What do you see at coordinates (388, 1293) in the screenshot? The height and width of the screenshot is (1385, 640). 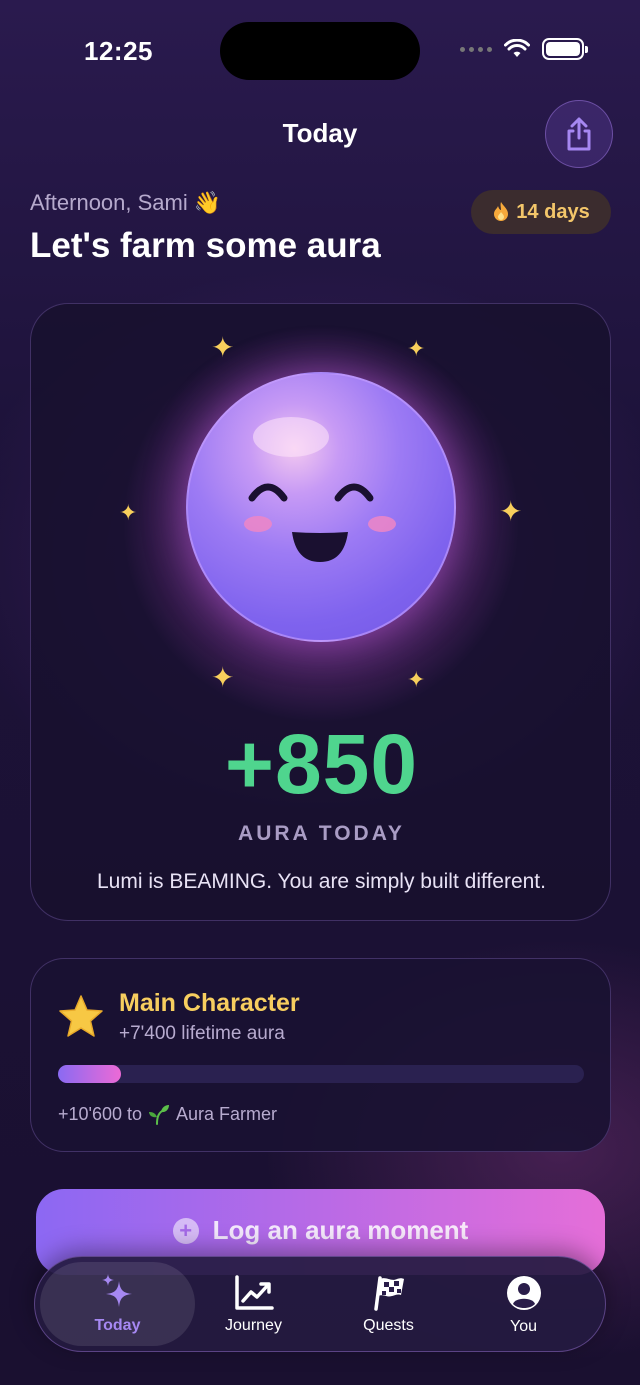 I see `flag-icon` at bounding box center [388, 1293].